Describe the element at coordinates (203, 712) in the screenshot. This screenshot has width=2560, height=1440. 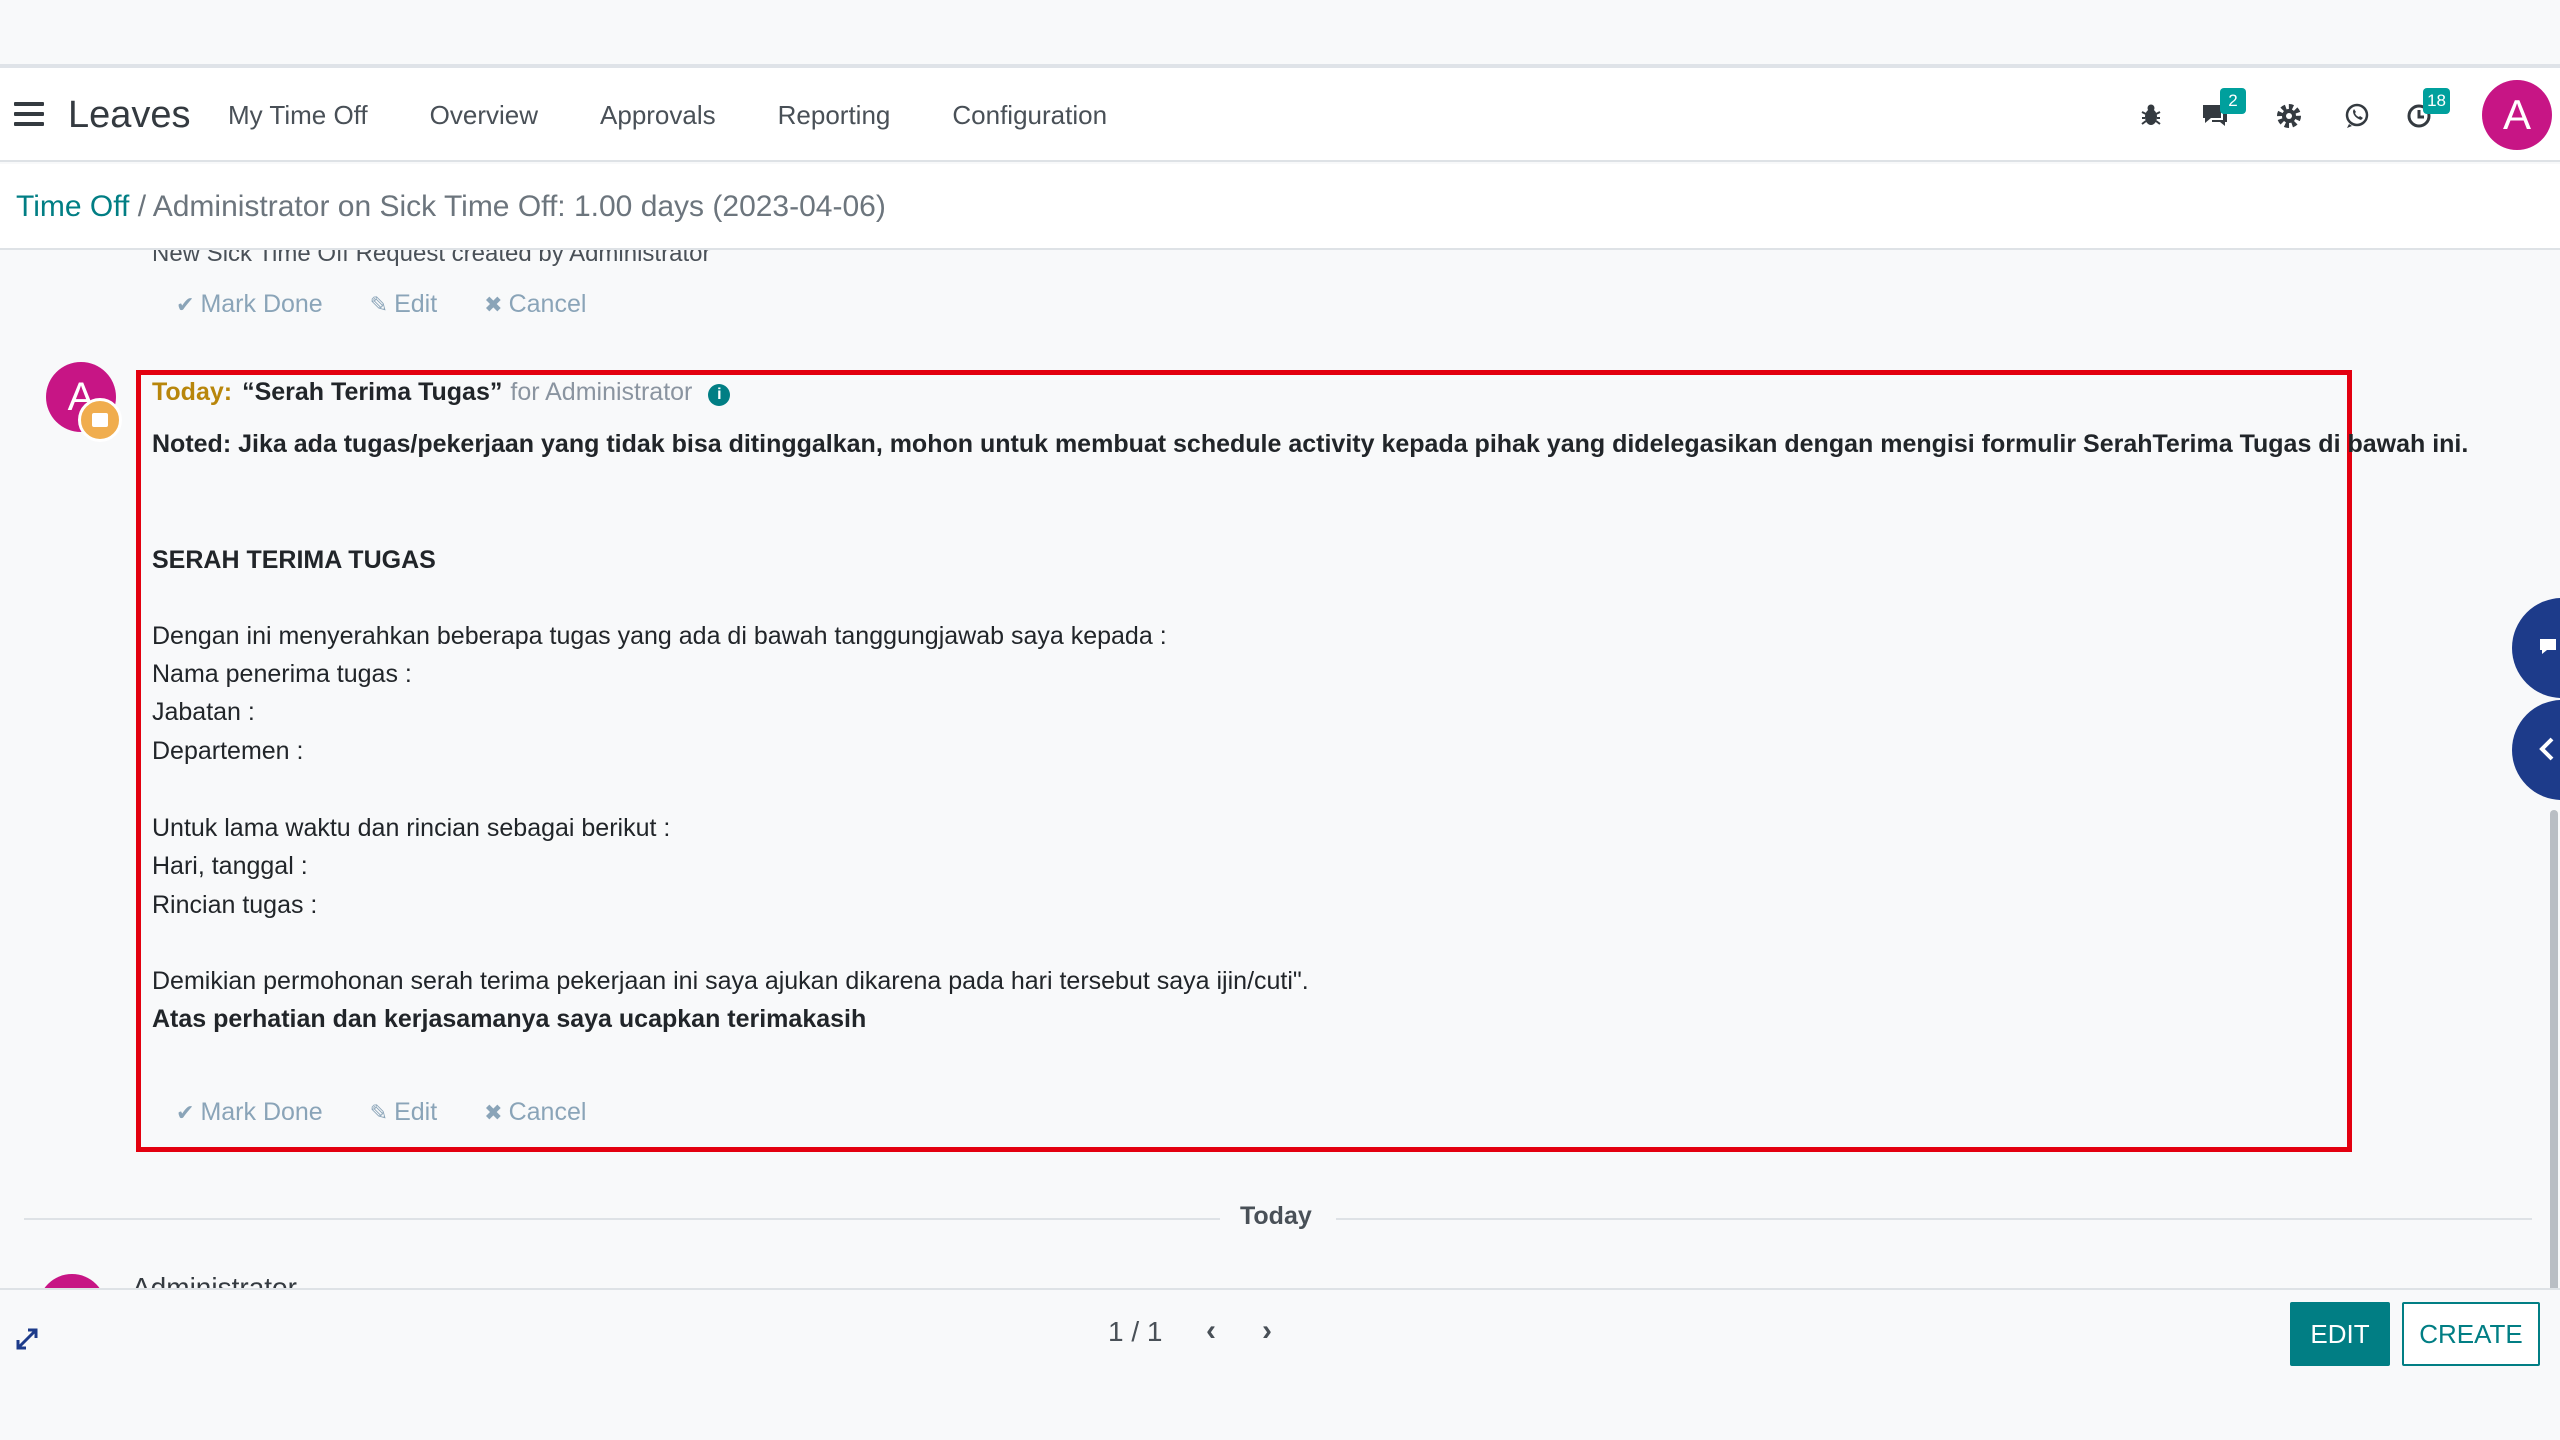
I see `activity-line-3: Jabatan :` at that location.